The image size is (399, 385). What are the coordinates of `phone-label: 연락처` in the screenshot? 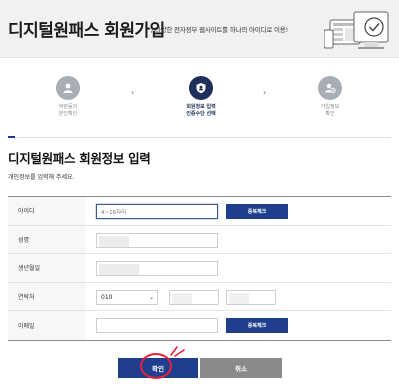 It's located at (47, 296).